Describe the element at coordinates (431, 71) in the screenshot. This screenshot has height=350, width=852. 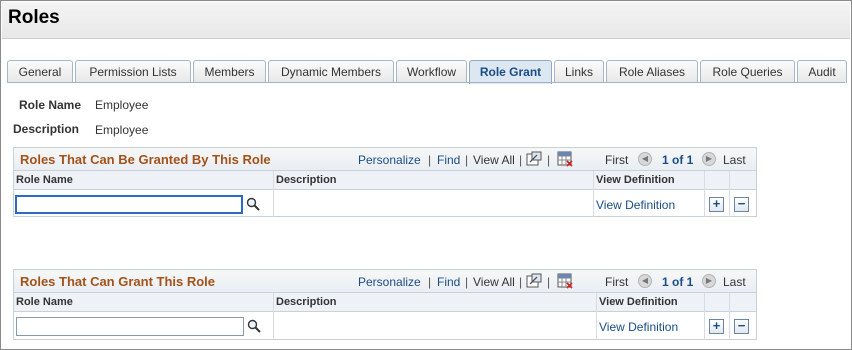
I see `tab-workflow: Workflow` at that location.